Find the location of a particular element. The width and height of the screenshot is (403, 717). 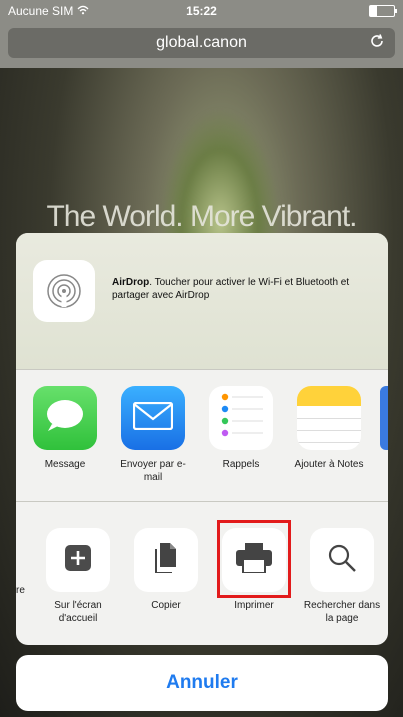

status-bar: Aucune SIM 15:22 is located at coordinates (201, 11).